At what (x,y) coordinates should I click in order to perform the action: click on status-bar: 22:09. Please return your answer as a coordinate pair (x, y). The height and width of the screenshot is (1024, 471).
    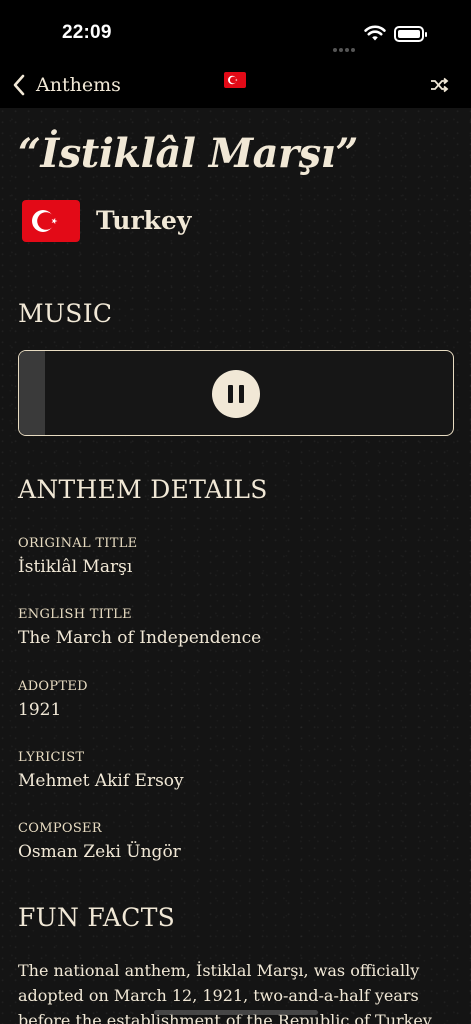
    Looking at the image, I should click on (235, 31).